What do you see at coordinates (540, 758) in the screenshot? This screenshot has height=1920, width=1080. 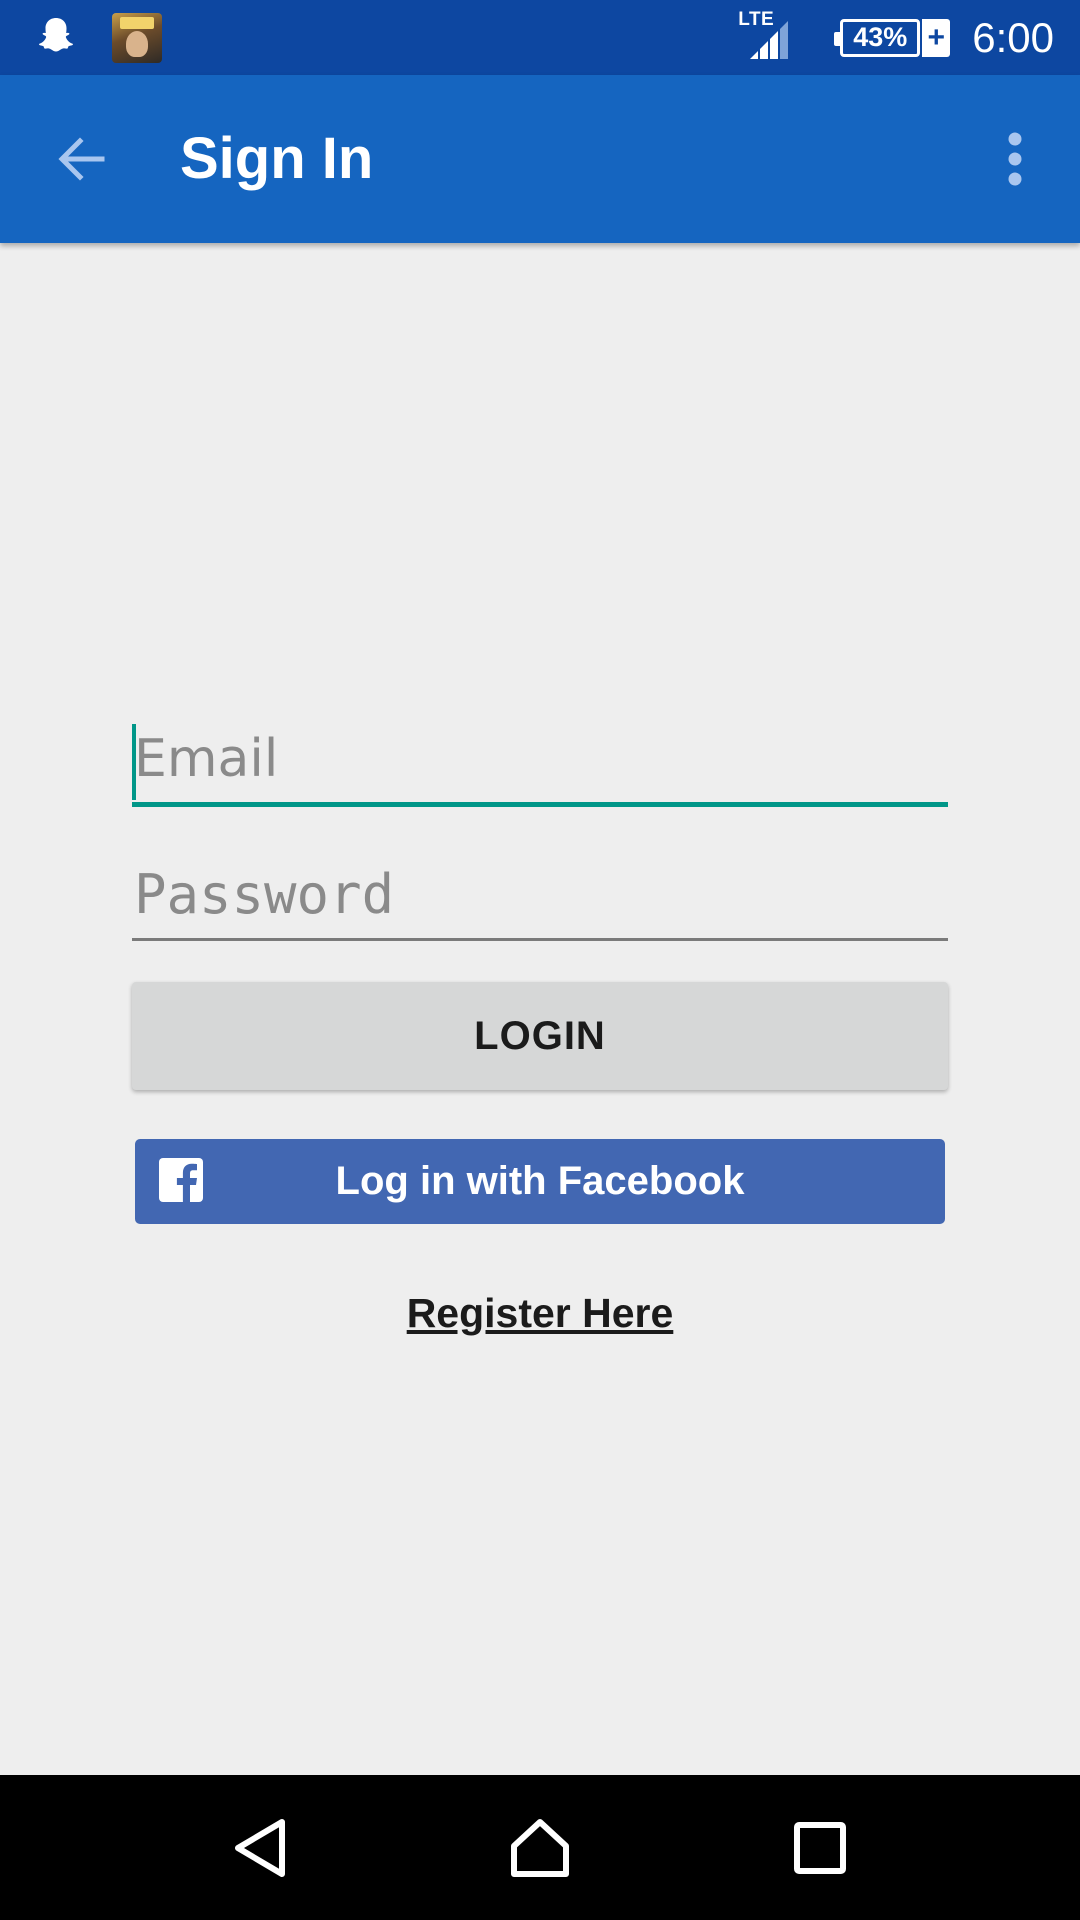 I see `email-input` at bounding box center [540, 758].